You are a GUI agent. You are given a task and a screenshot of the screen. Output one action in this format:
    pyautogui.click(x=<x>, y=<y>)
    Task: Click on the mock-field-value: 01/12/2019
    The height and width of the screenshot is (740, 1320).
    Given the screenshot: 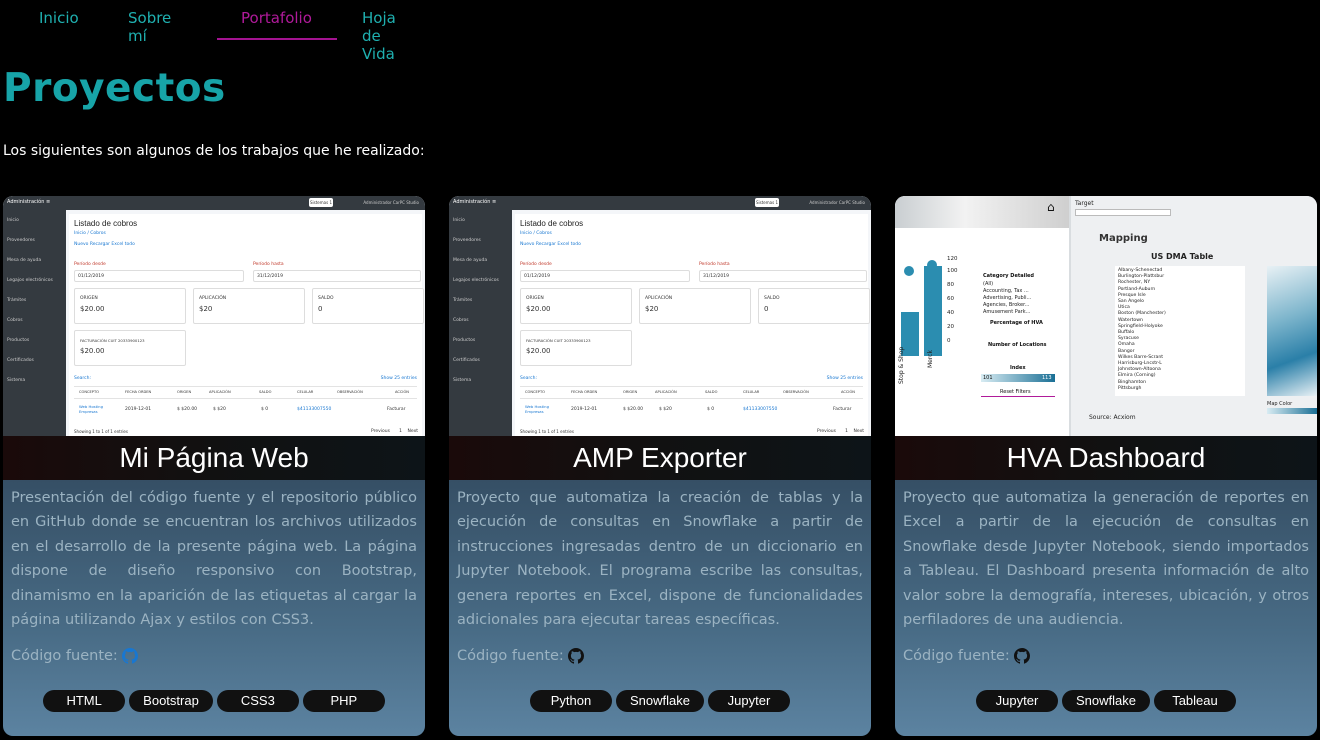 What is the action you would take?
    pyautogui.click(x=537, y=276)
    